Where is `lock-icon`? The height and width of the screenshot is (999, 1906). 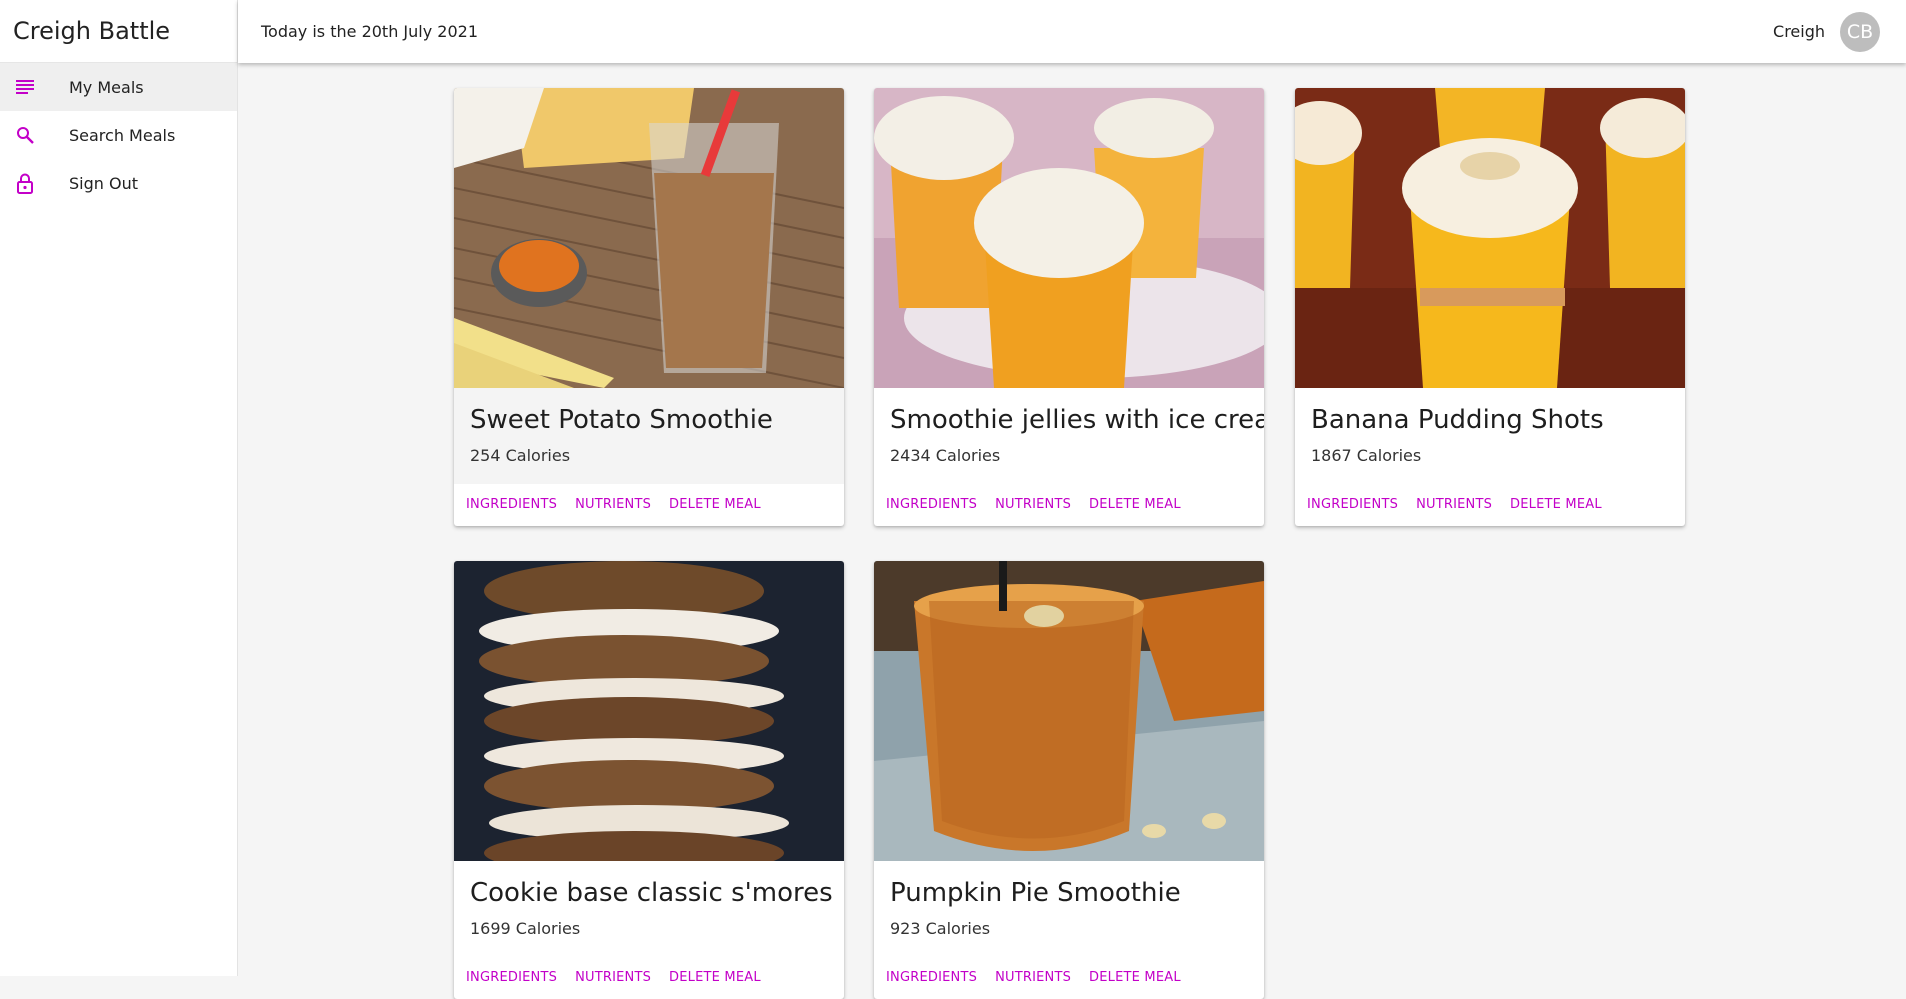 lock-icon is located at coordinates (25, 183).